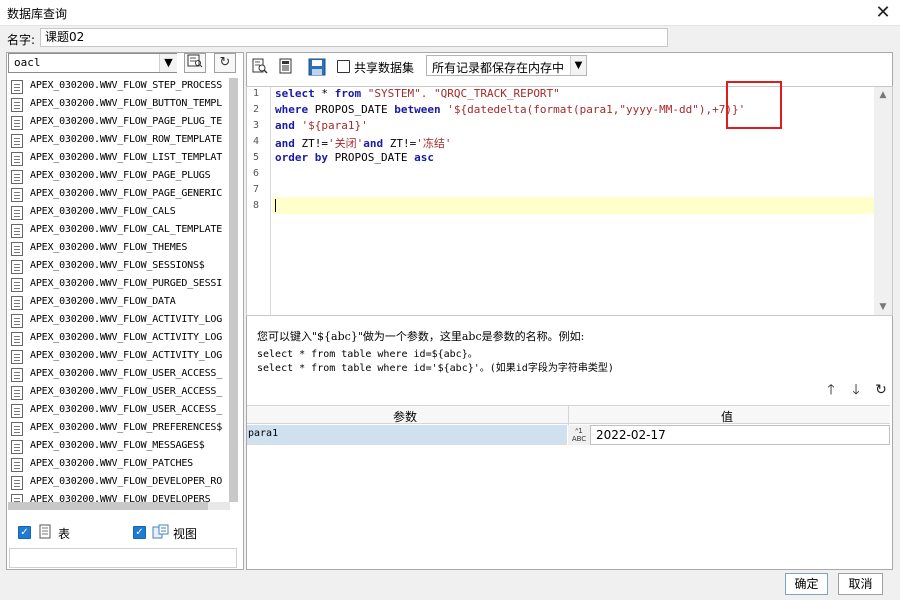 This screenshot has height=600, width=900. I want to click on list-item: APEX_030200.WWV_FLOW_PREFERENCES$, so click(119, 429).